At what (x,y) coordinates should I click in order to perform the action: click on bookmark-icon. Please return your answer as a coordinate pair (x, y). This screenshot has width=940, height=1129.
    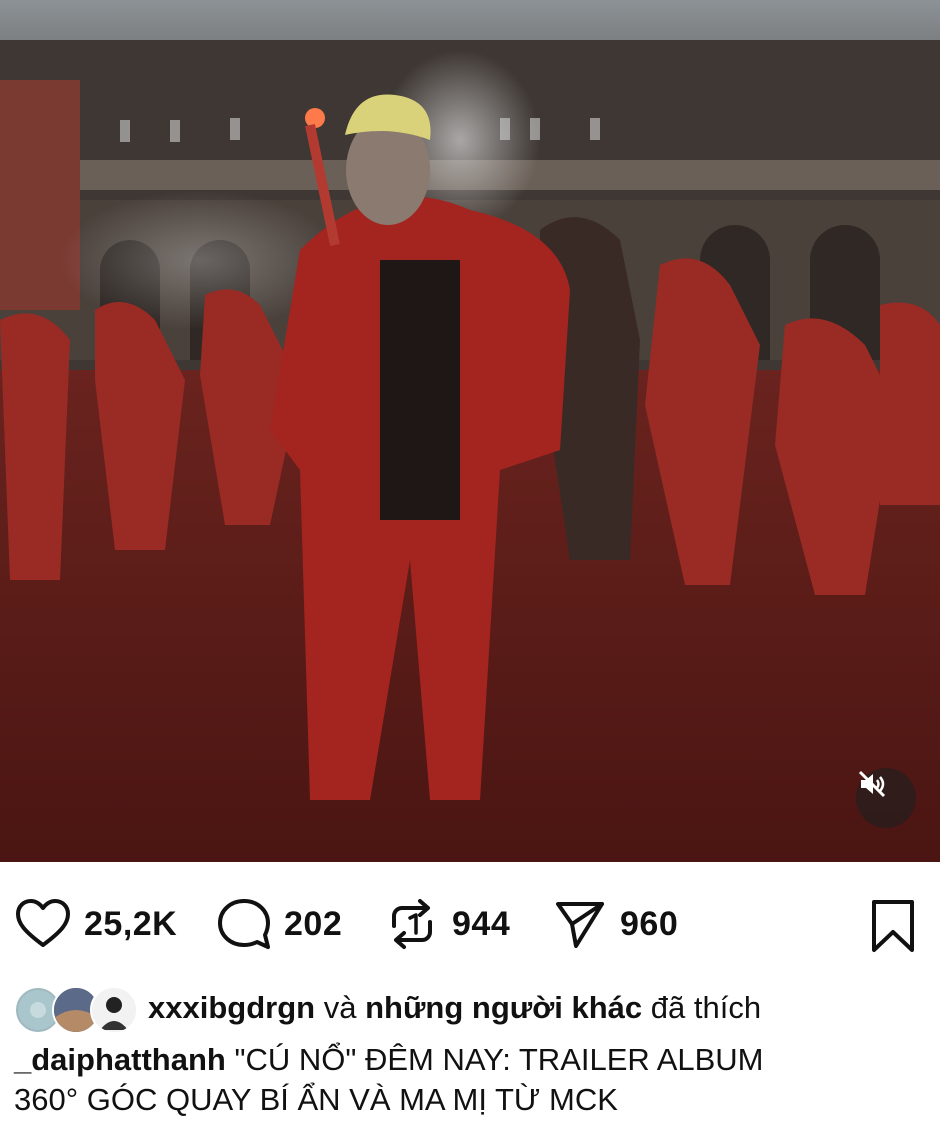
    Looking at the image, I should click on (893, 926).